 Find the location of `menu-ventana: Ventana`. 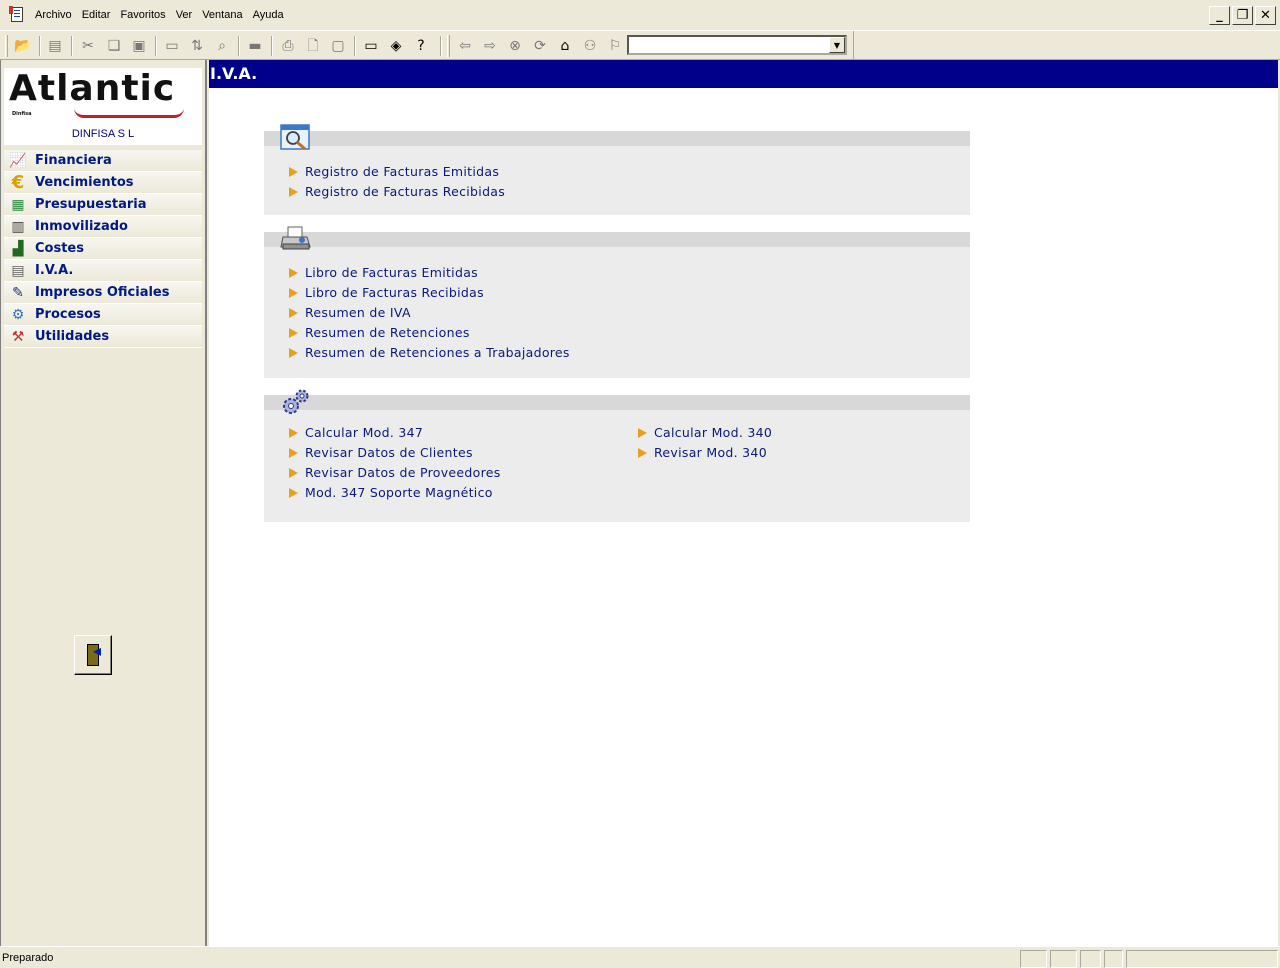

menu-ventana: Ventana is located at coordinates (222, 15).